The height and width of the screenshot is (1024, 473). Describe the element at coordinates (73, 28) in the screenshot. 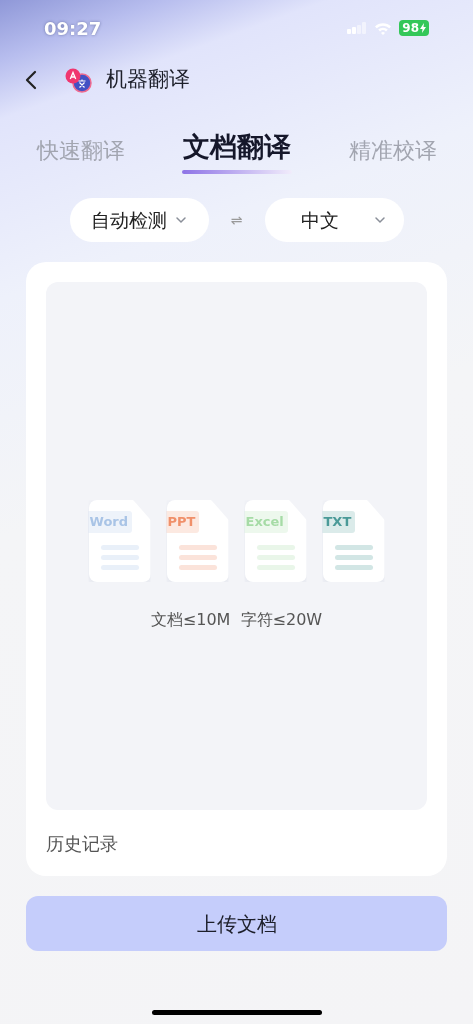

I see `status-time: 09:27` at that location.